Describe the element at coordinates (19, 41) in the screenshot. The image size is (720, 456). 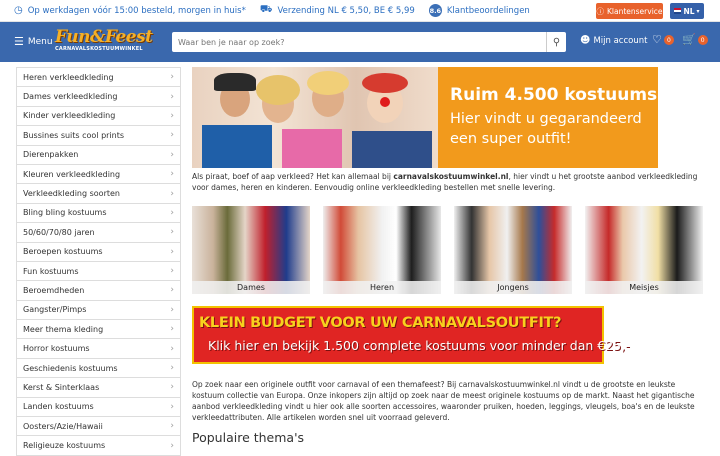
I see `hamburger-icon: ☰` at that location.